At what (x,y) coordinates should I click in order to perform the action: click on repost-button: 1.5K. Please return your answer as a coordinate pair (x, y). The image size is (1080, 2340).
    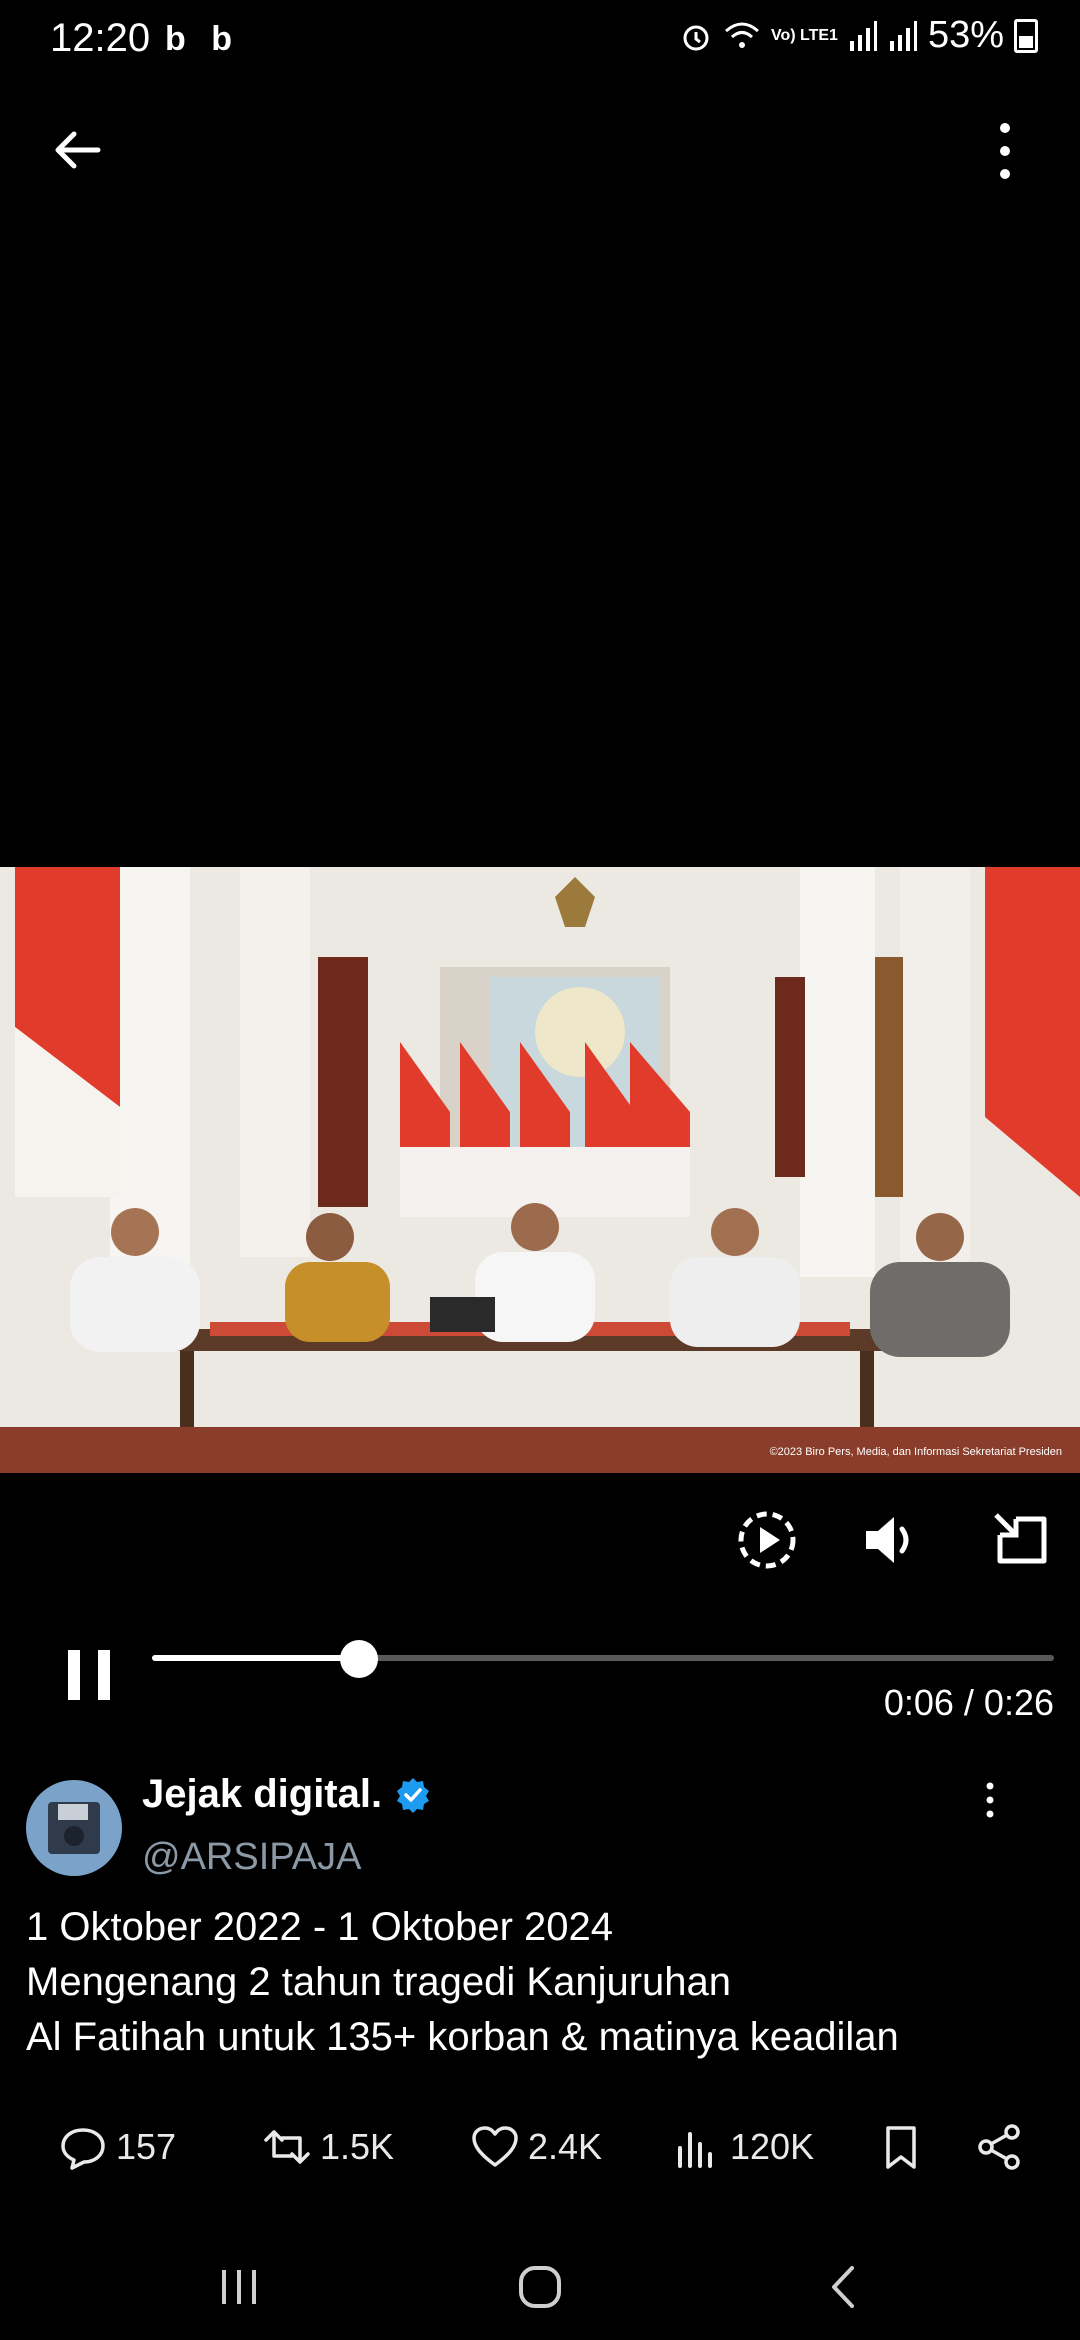
    Looking at the image, I should click on (328, 2147).